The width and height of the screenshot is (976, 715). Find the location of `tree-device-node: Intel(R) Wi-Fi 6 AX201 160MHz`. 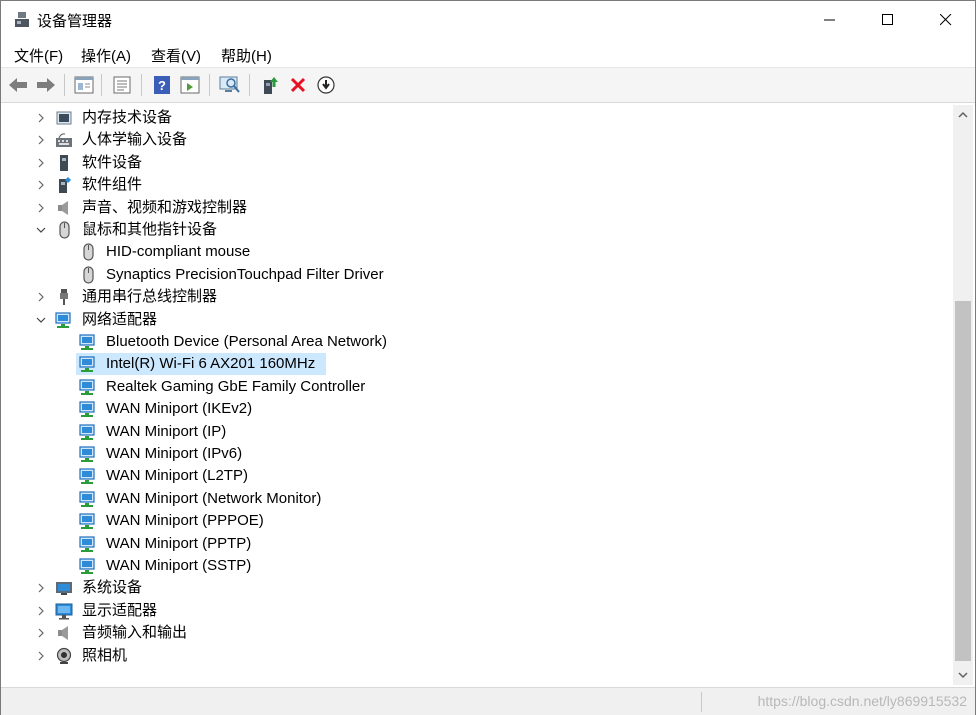

tree-device-node: Intel(R) Wi-Fi 6 AX201 160MHz is located at coordinates (475, 364).